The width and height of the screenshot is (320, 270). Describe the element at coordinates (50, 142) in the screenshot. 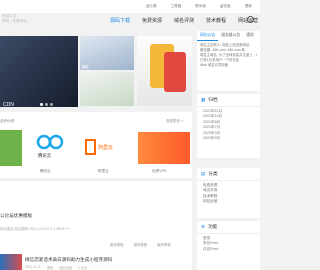

I see `cloud-icon` at that location.